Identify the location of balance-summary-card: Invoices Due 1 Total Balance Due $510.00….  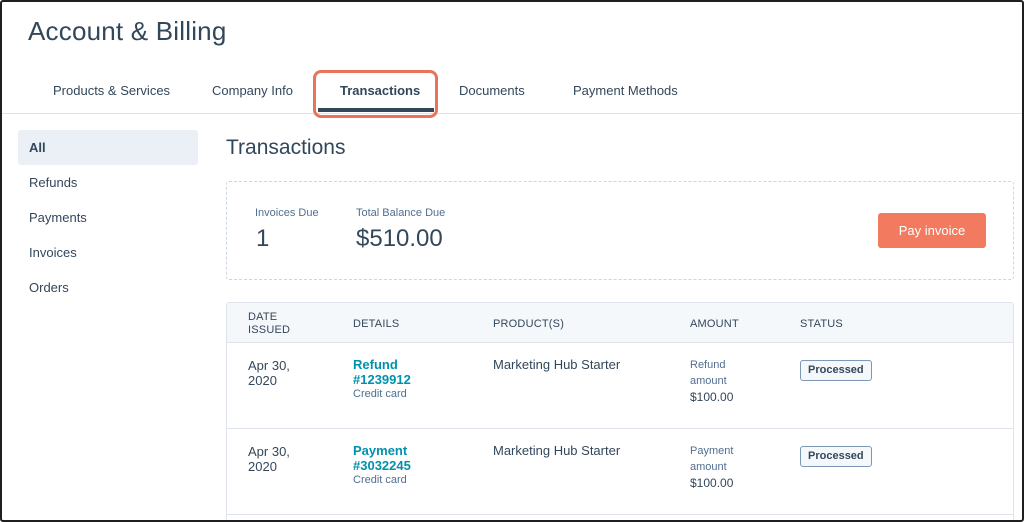
(620, 230).